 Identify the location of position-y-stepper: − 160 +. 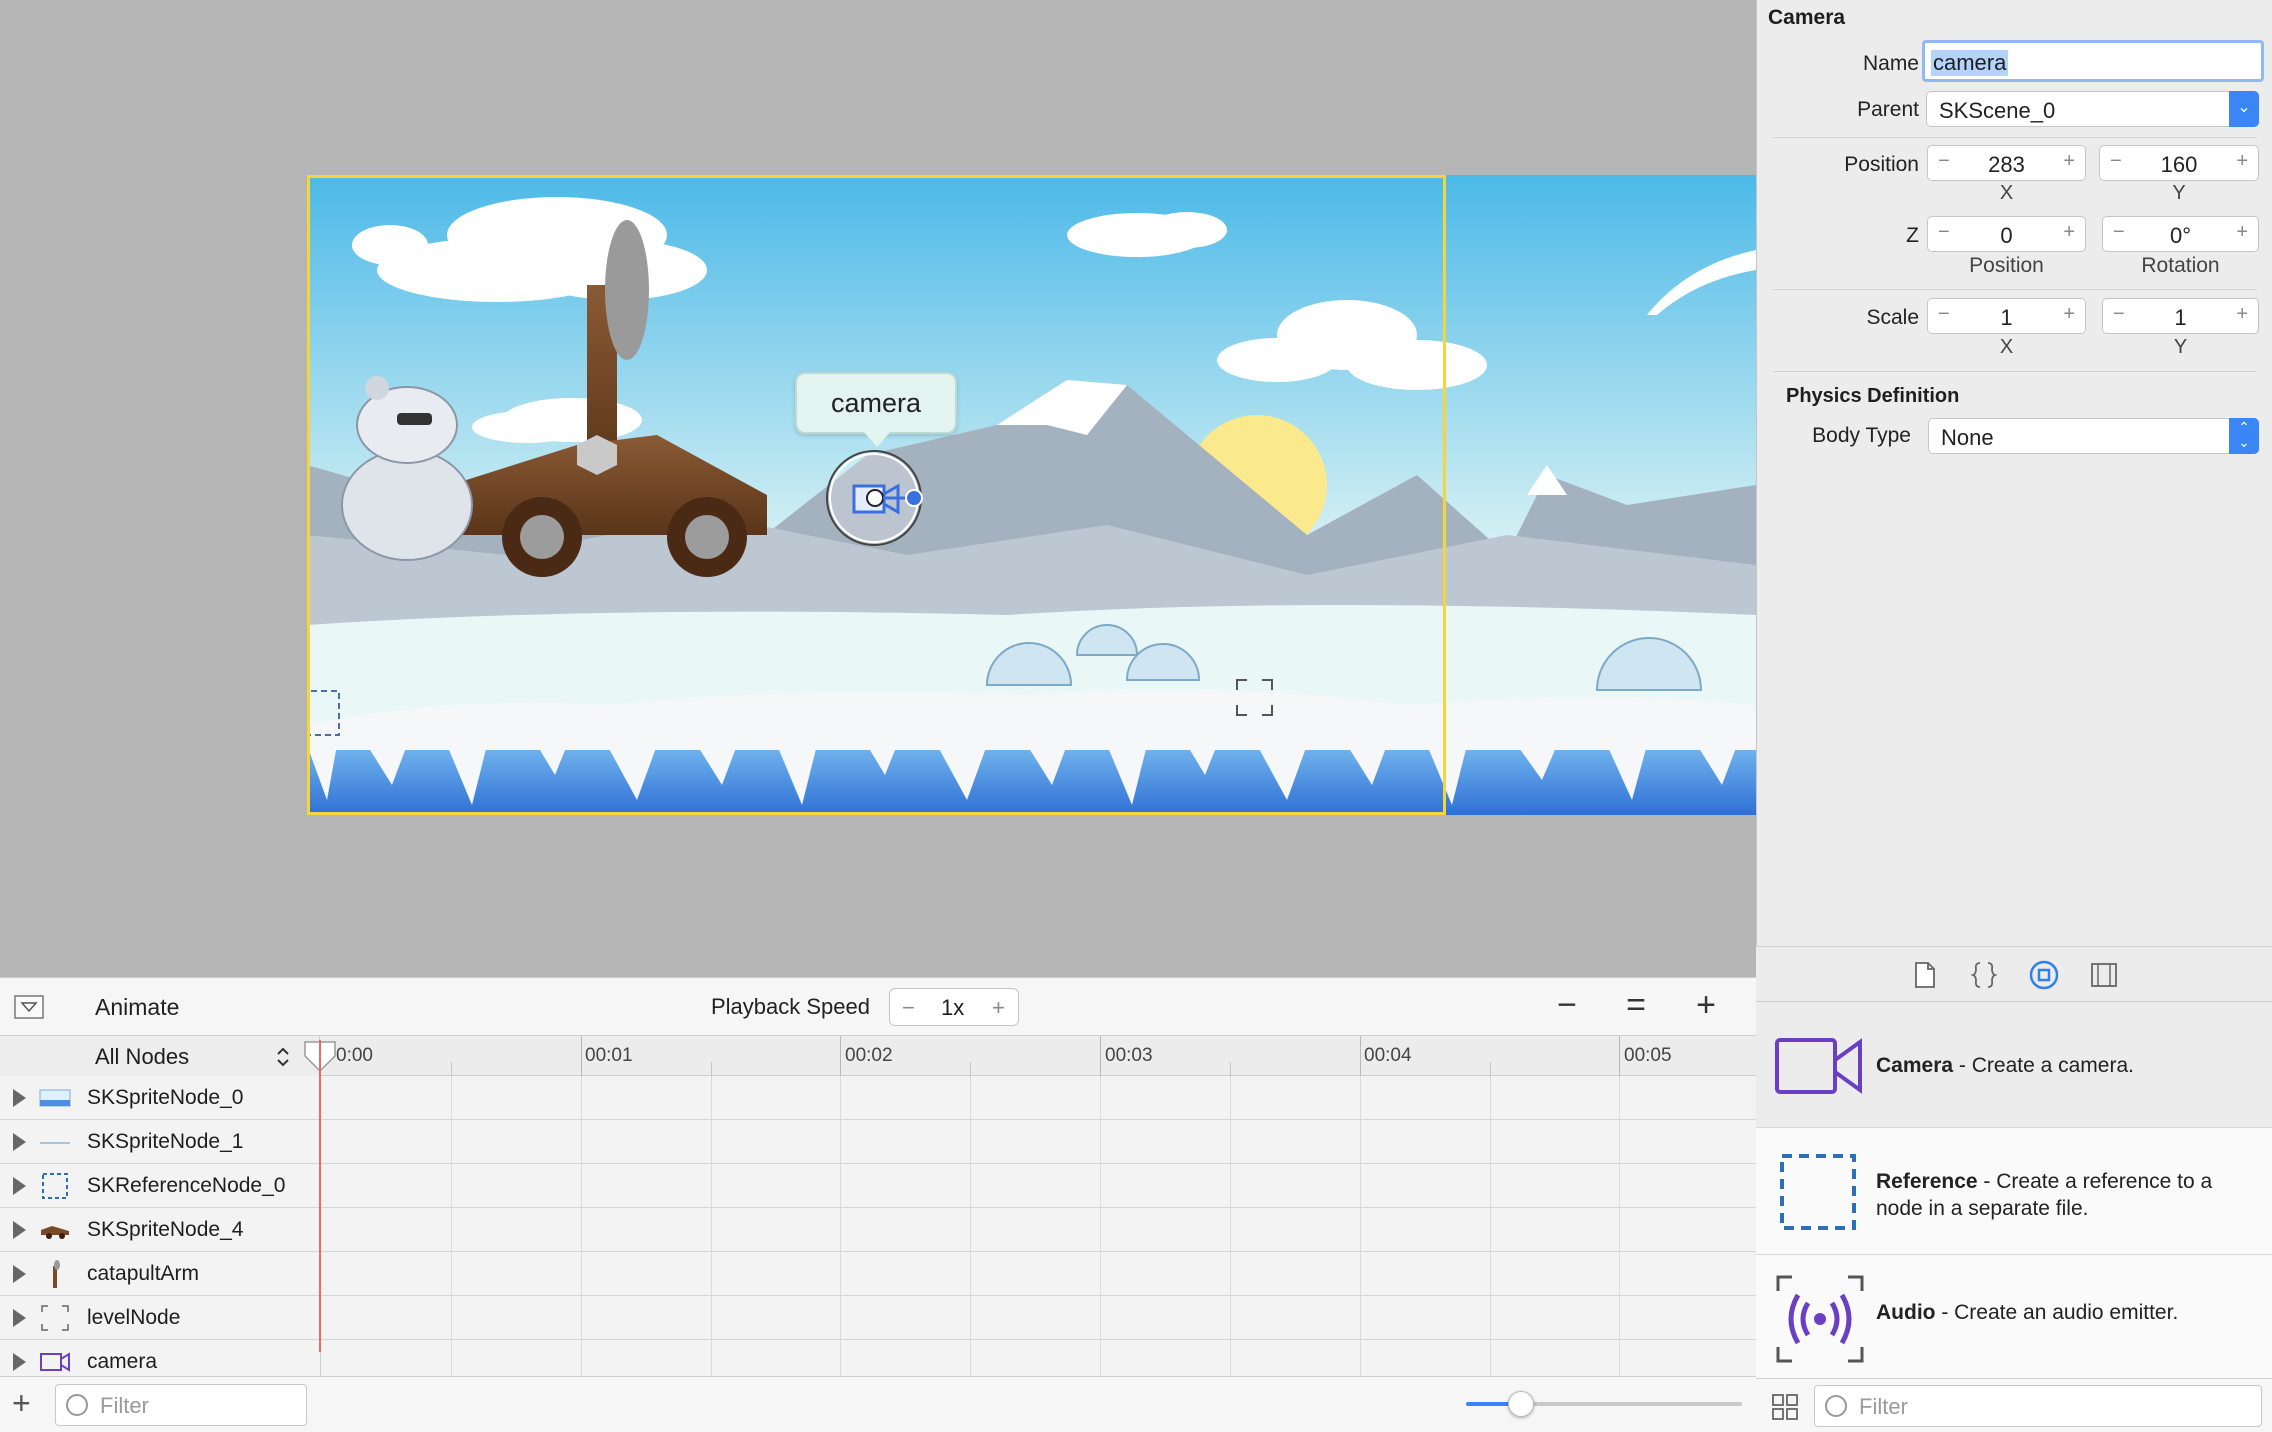
(2179, 163).